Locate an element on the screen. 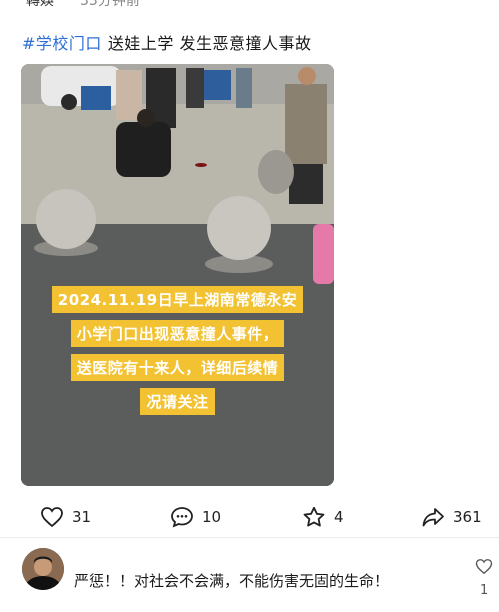 This screenshot has width=499, height=612. hashtag-link: #学校门口 is located at coordinates (62, 43).